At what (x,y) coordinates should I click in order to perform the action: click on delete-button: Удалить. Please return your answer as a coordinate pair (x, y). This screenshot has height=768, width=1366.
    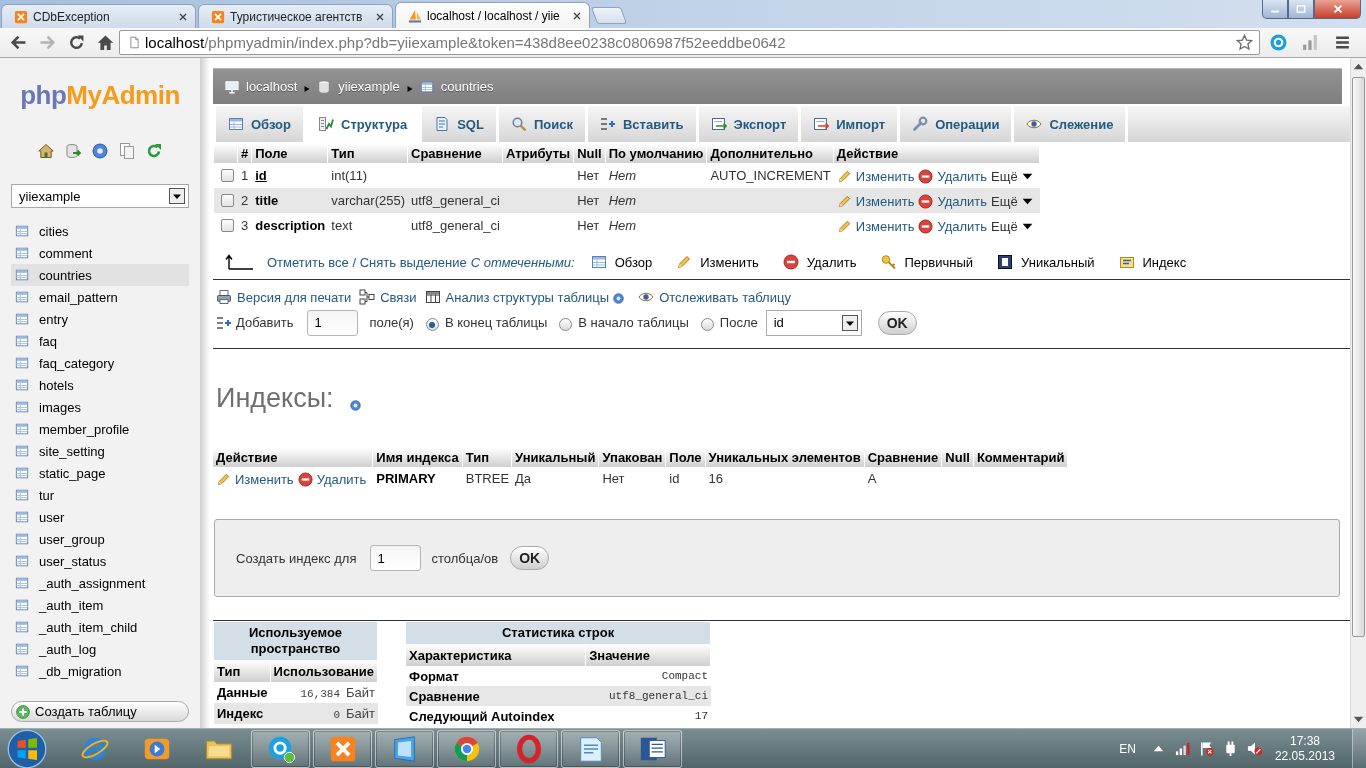
    Looking at the image, I should click on (819, 262).